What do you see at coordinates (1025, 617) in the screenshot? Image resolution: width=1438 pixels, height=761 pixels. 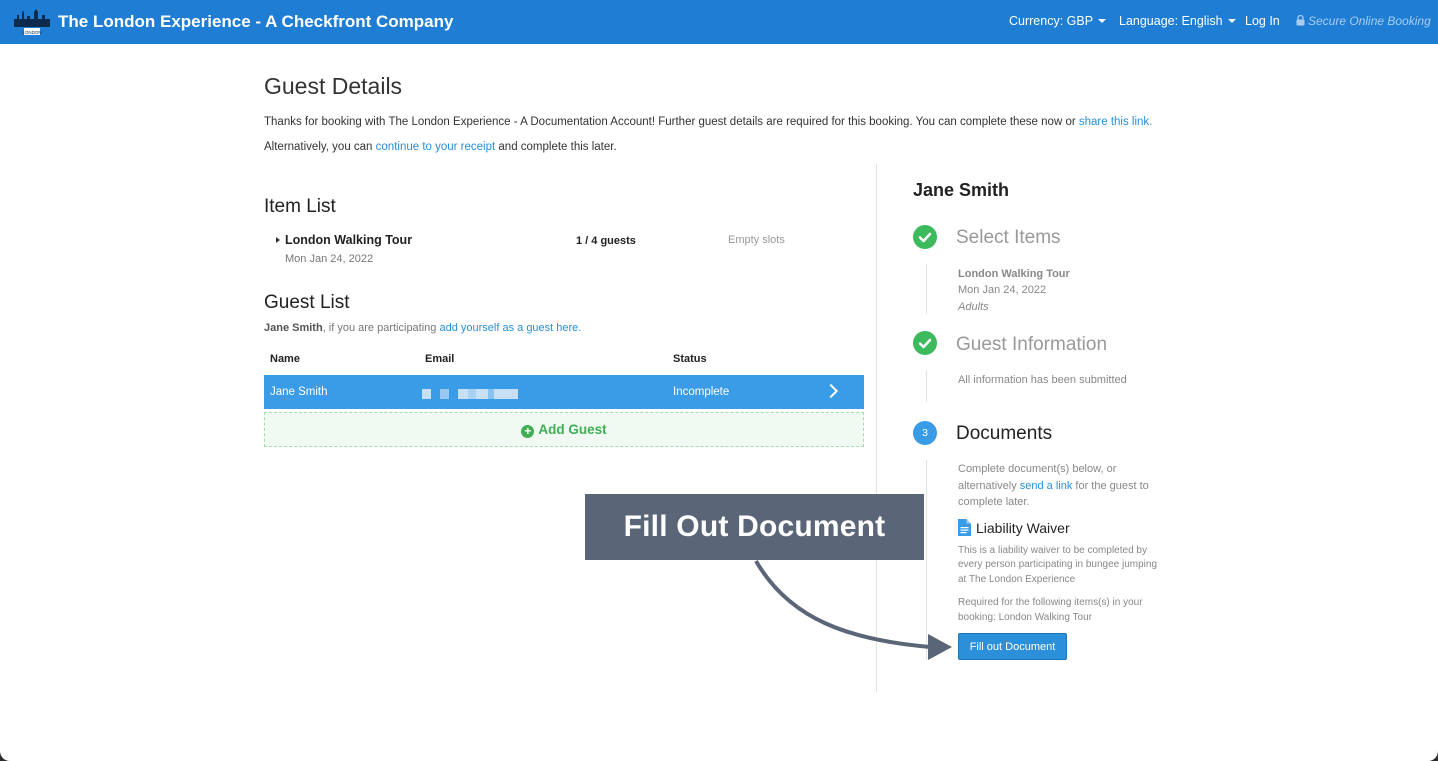 I see `required-note: booking: London Walking Tour` at bounding box center [1025, 617].